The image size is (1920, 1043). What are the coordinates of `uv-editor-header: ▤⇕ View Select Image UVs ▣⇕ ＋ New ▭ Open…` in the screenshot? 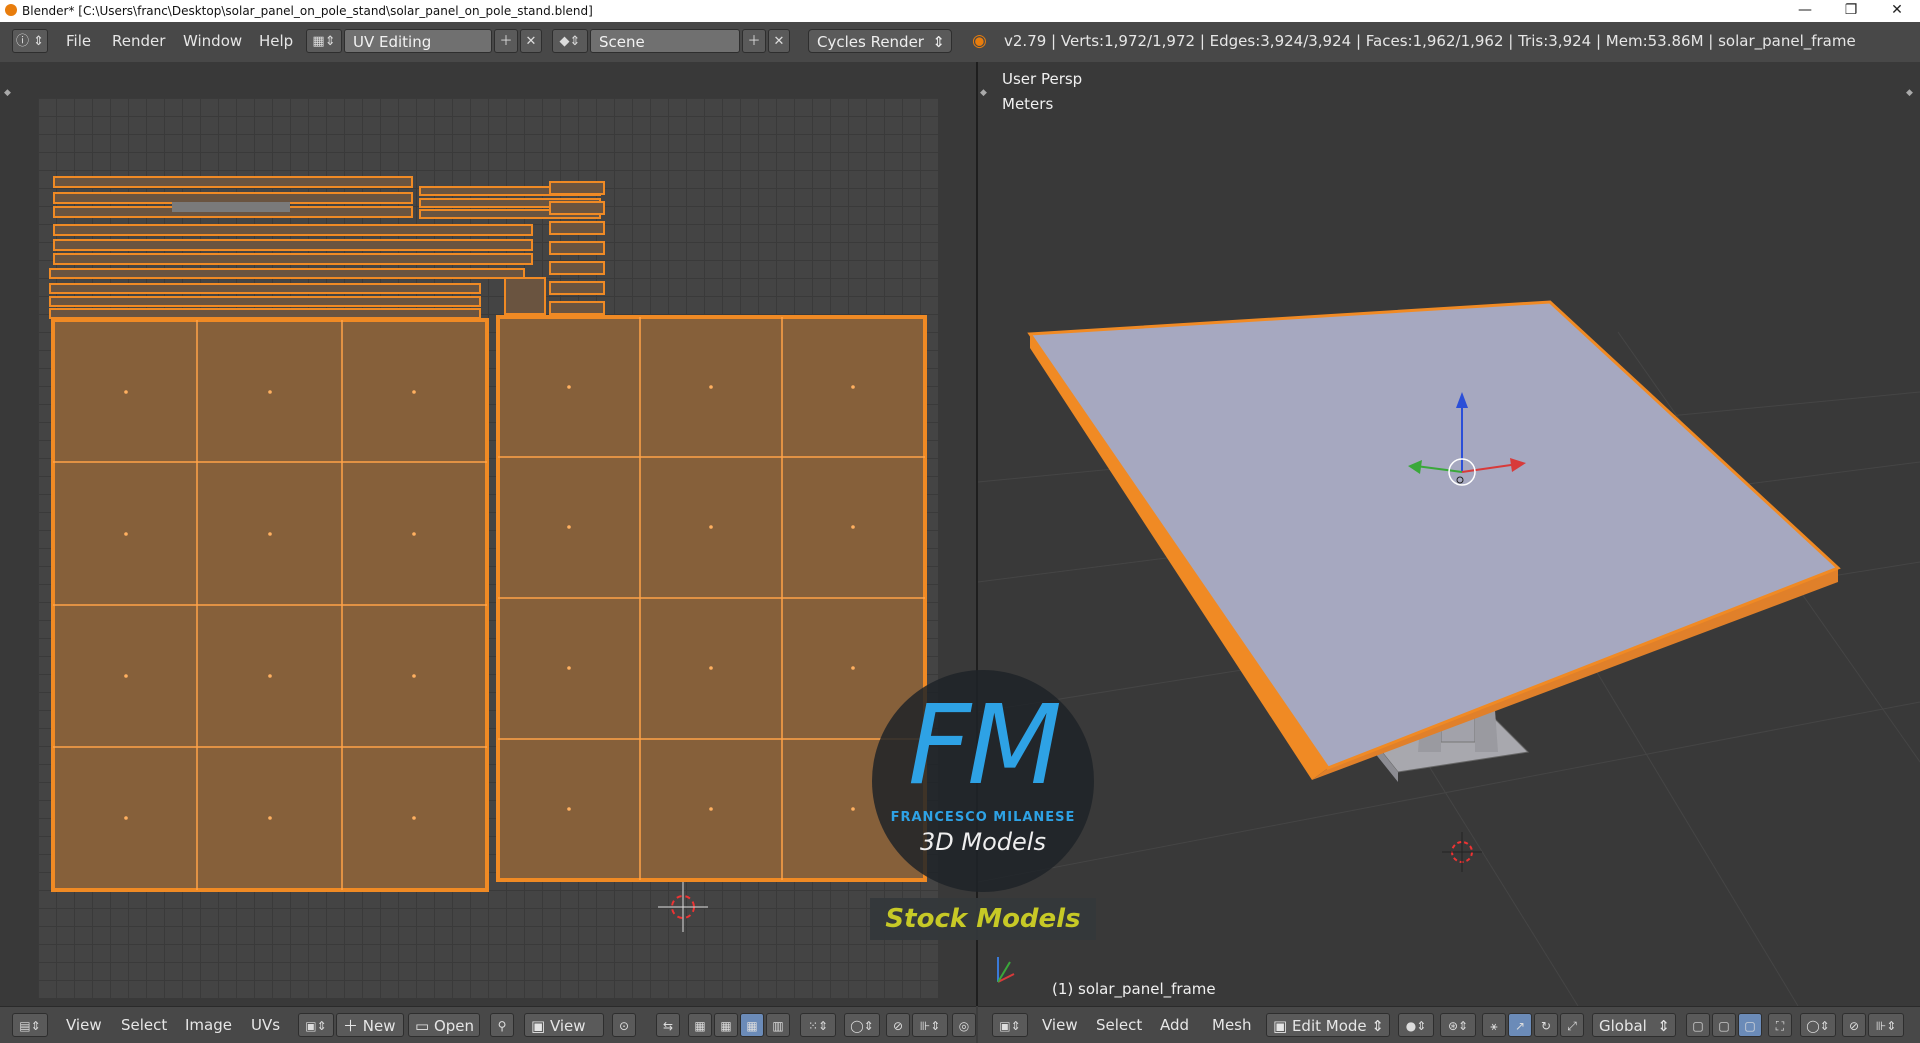 It's located at (488, 1024).